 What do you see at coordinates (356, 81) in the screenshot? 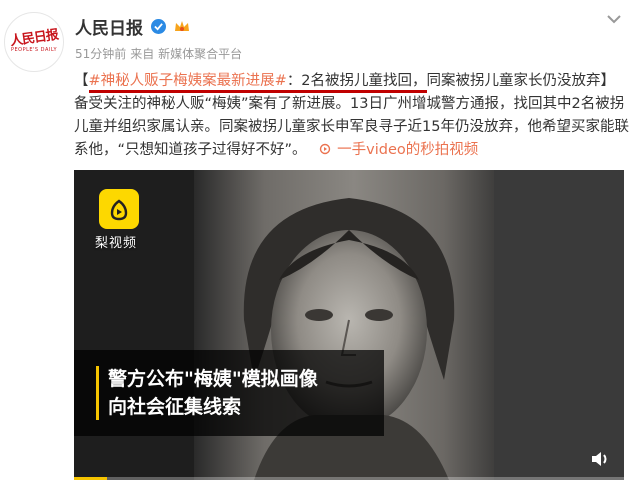
I see `headline: ：2名被拐儿童找回，` at bounding box center [356, 81].